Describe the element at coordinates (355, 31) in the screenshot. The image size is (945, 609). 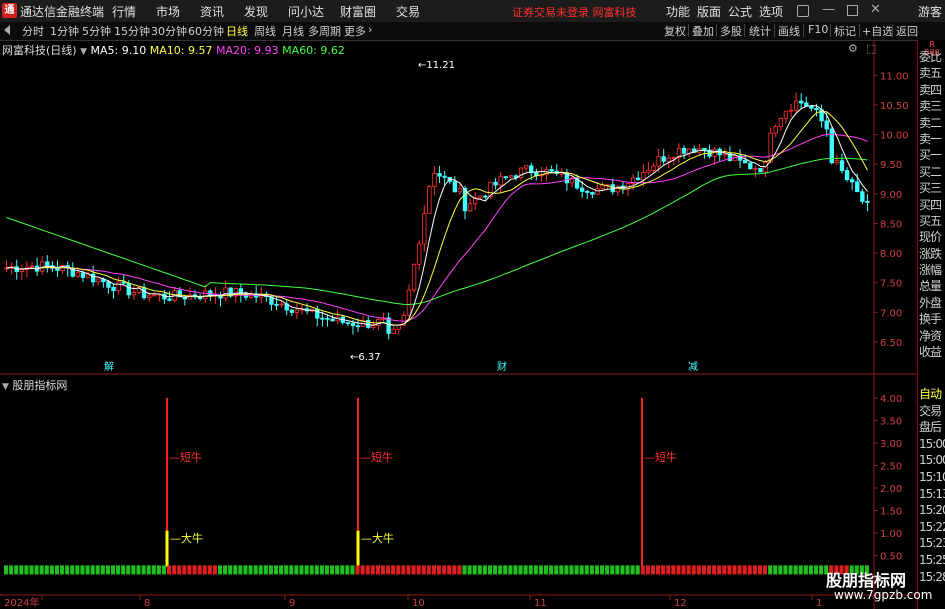
I see `period-more: 更多` at that location.